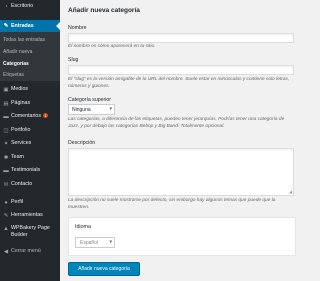 Image resolution: width=320 pixels, height=281 pixels. I want to click on sidebar-item-perfil: ● Perfil, so click(30, 203).